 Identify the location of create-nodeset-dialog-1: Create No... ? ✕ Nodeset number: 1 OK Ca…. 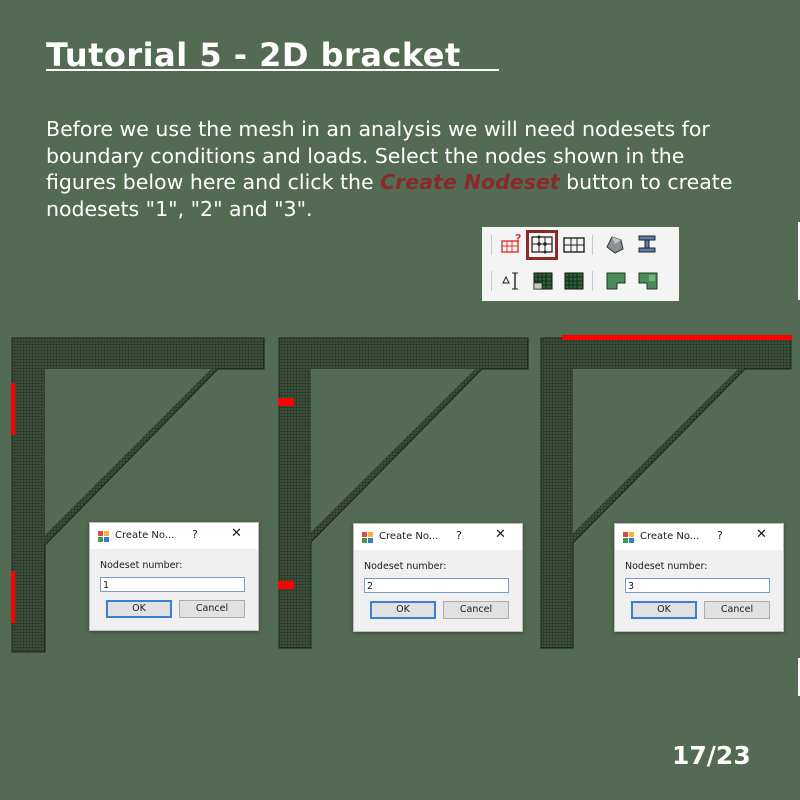
(174, 576).